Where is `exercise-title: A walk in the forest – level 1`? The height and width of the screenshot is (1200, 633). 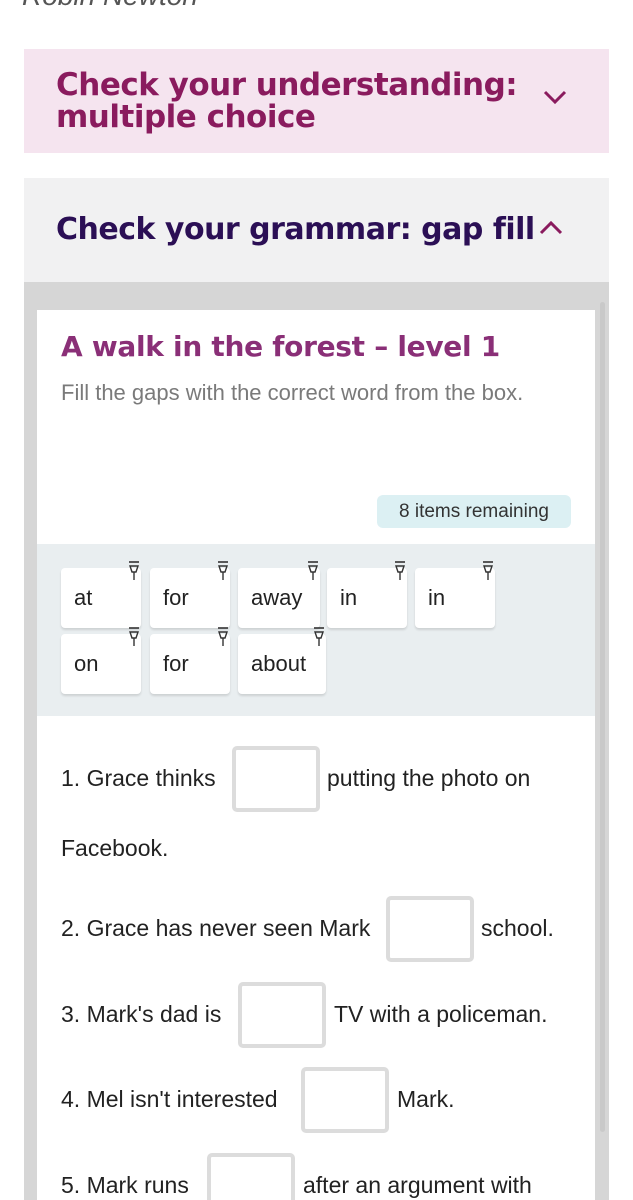 exercise-title: A walk in the forest – level 1 is located at coordinates (280, 346).